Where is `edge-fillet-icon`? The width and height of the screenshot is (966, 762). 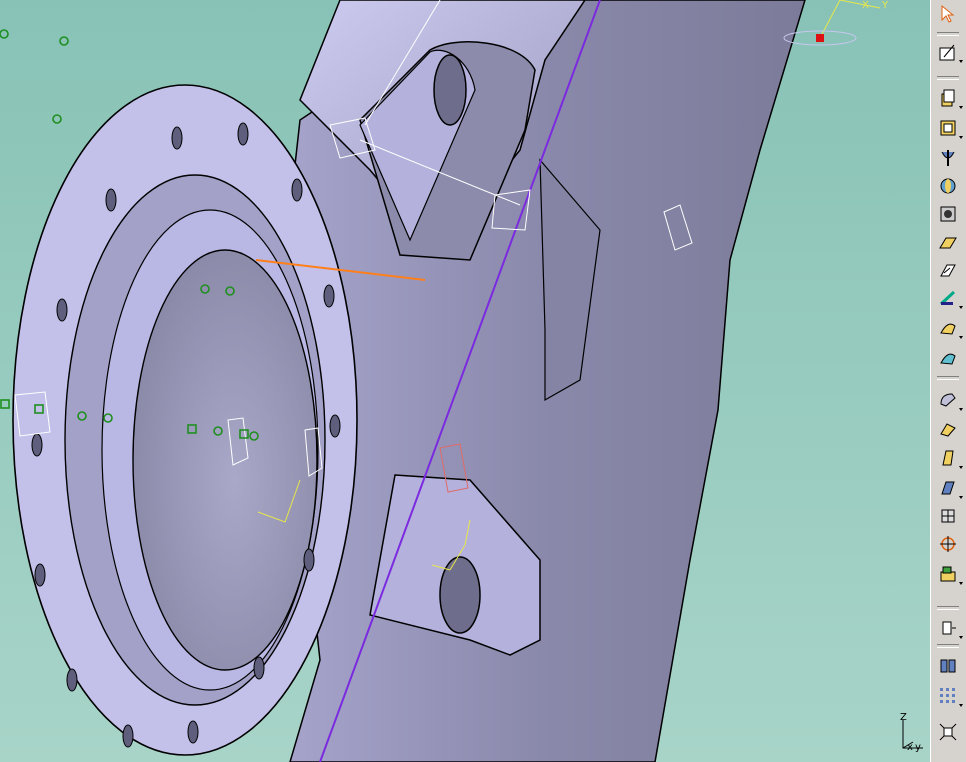 edge-fillet-icon is located at coordinates (948, 400).